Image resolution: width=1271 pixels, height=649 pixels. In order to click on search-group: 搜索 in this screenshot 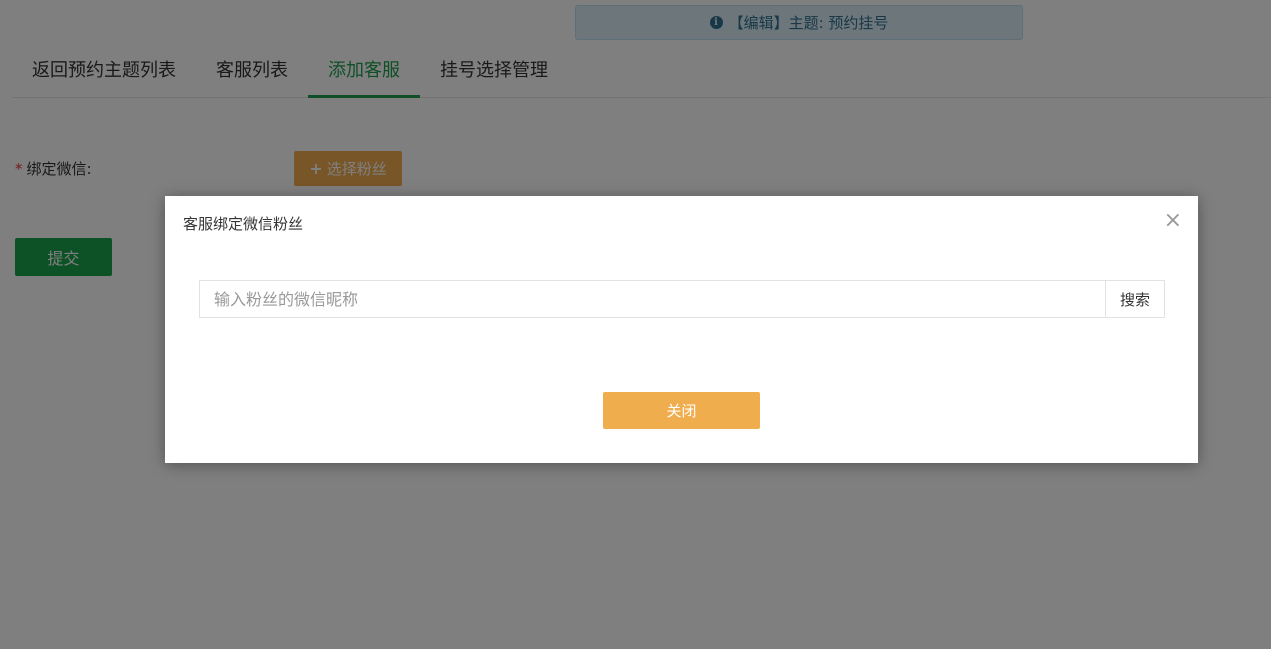, I will do `click(682, 299)`.